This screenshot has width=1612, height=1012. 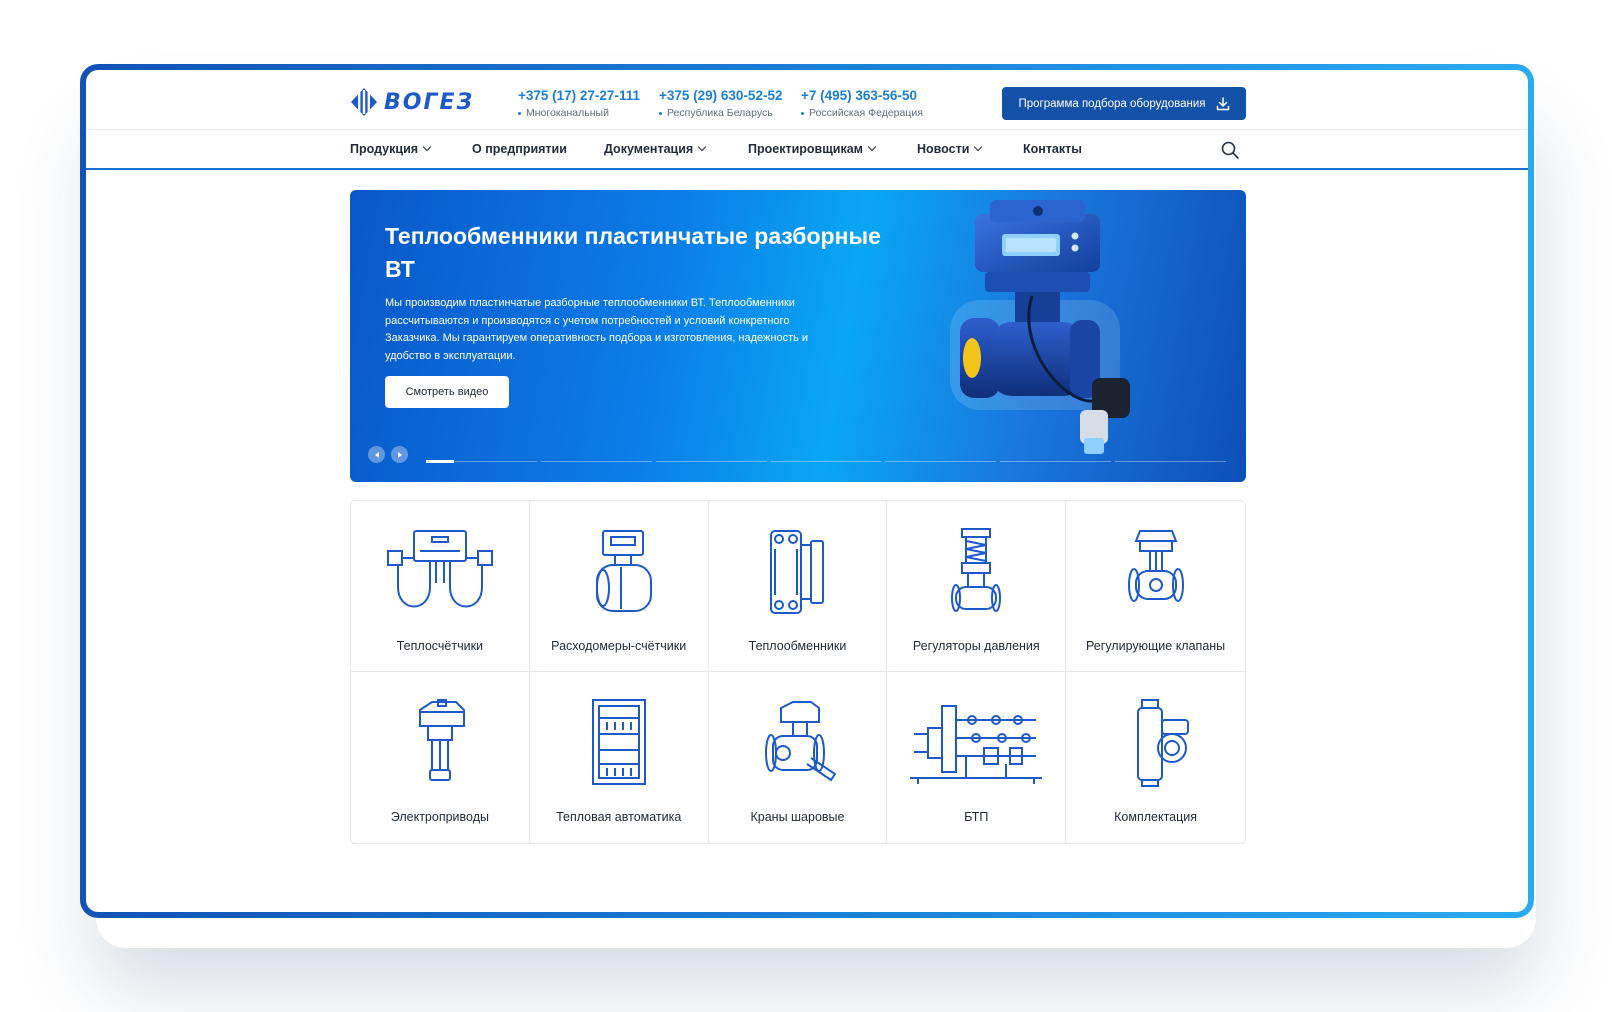 What do you see at coordinates (1155, 566) in the screenshot?
I see `control-valve-icon` at bounding box center [1155, 566].